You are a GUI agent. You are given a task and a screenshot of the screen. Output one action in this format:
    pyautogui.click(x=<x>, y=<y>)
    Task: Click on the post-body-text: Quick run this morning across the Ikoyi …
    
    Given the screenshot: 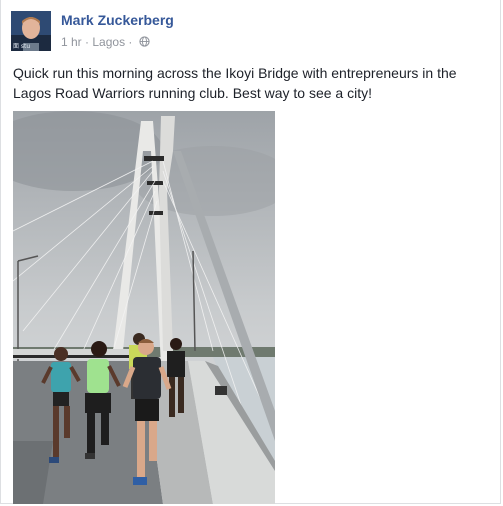 What is the action you would take?
    pyautogui.click(x=235, y=83)
    